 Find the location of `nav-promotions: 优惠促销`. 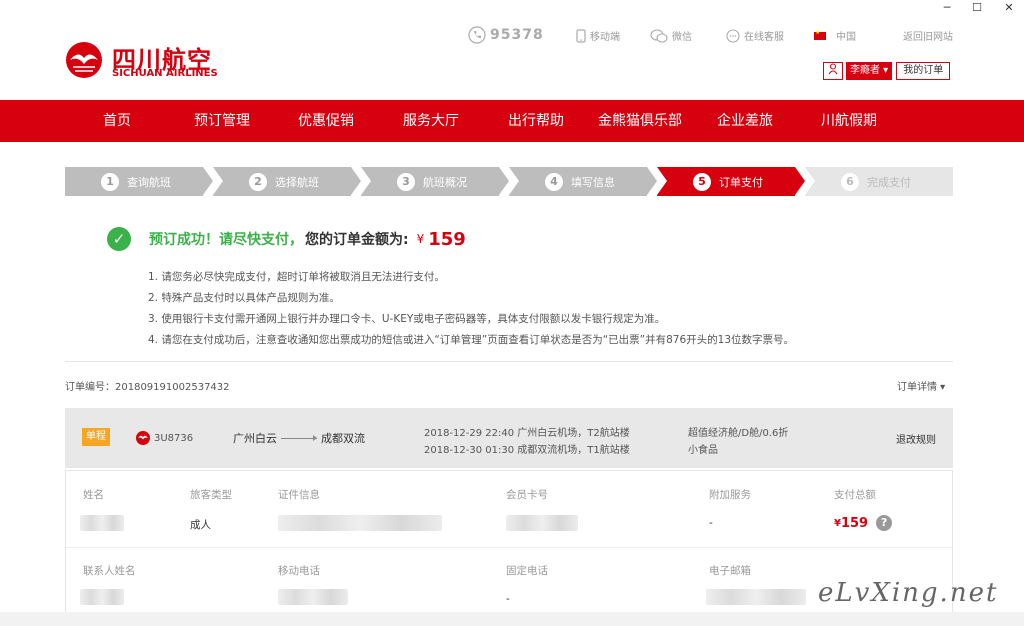

nav-promotions: 优惠促销 is located at coordinates (326, 121).